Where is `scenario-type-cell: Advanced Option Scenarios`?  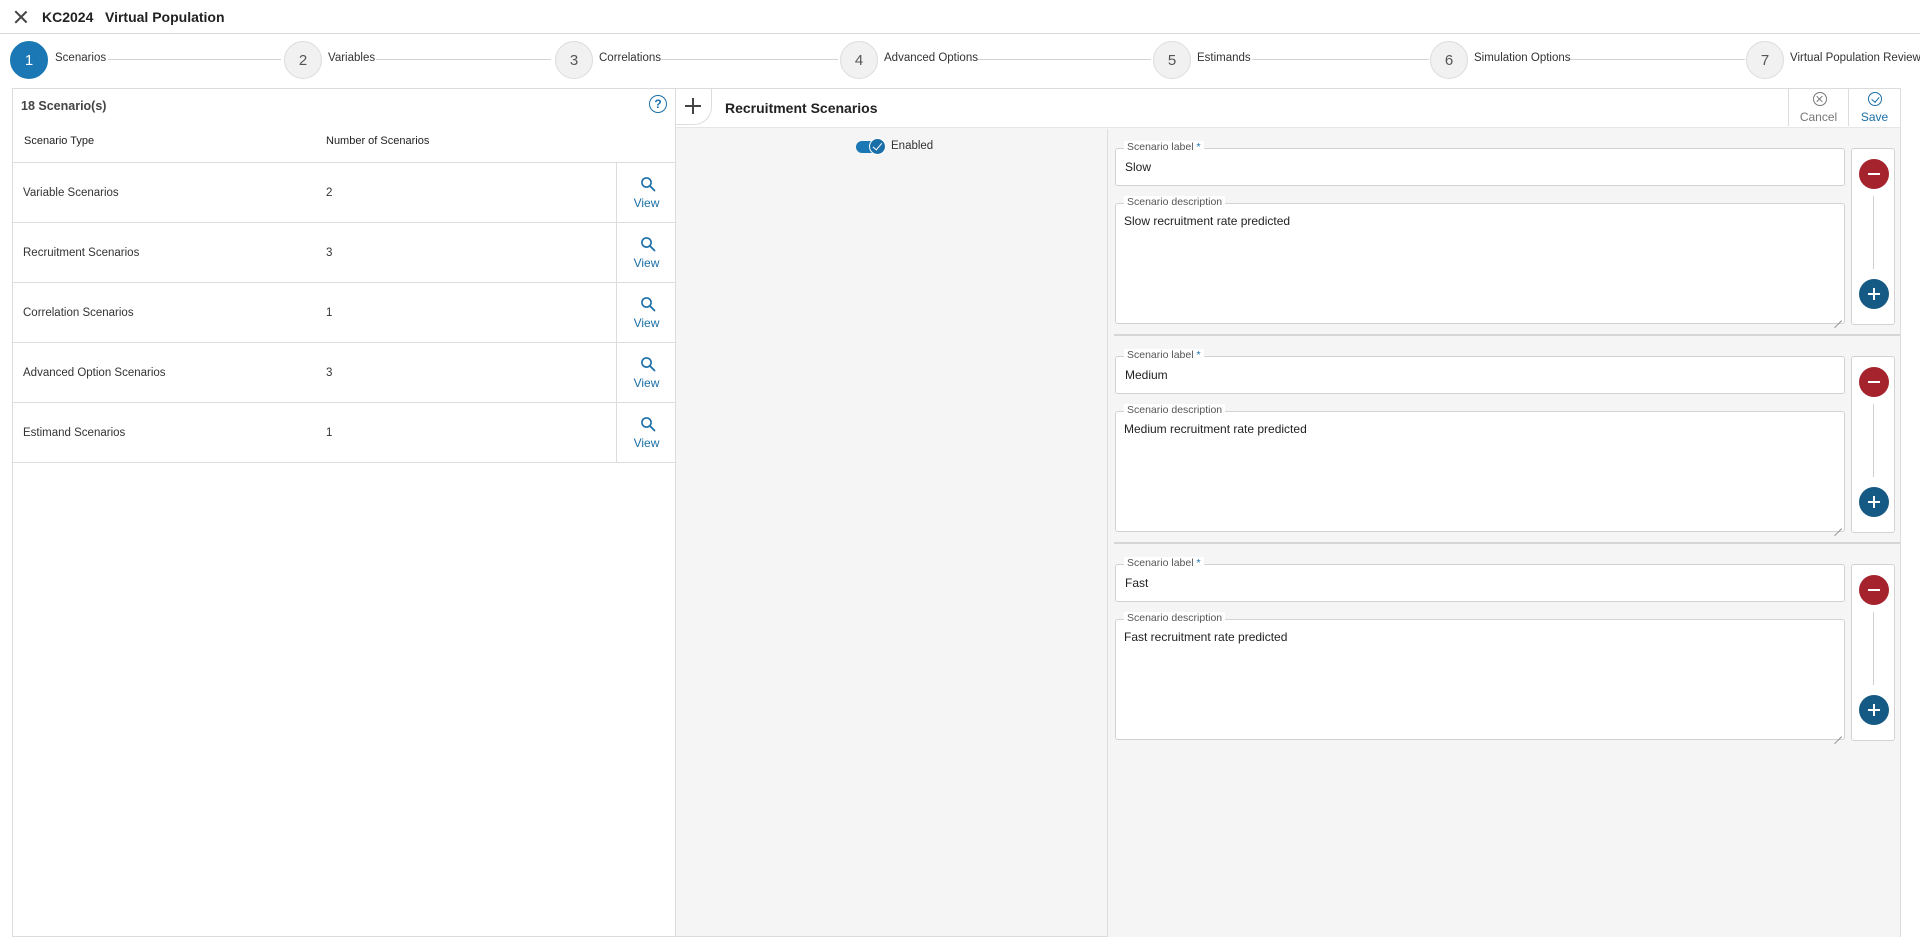
scenario-type-cell: Advanced Option Scenarios is located at coordinates (94, 373).